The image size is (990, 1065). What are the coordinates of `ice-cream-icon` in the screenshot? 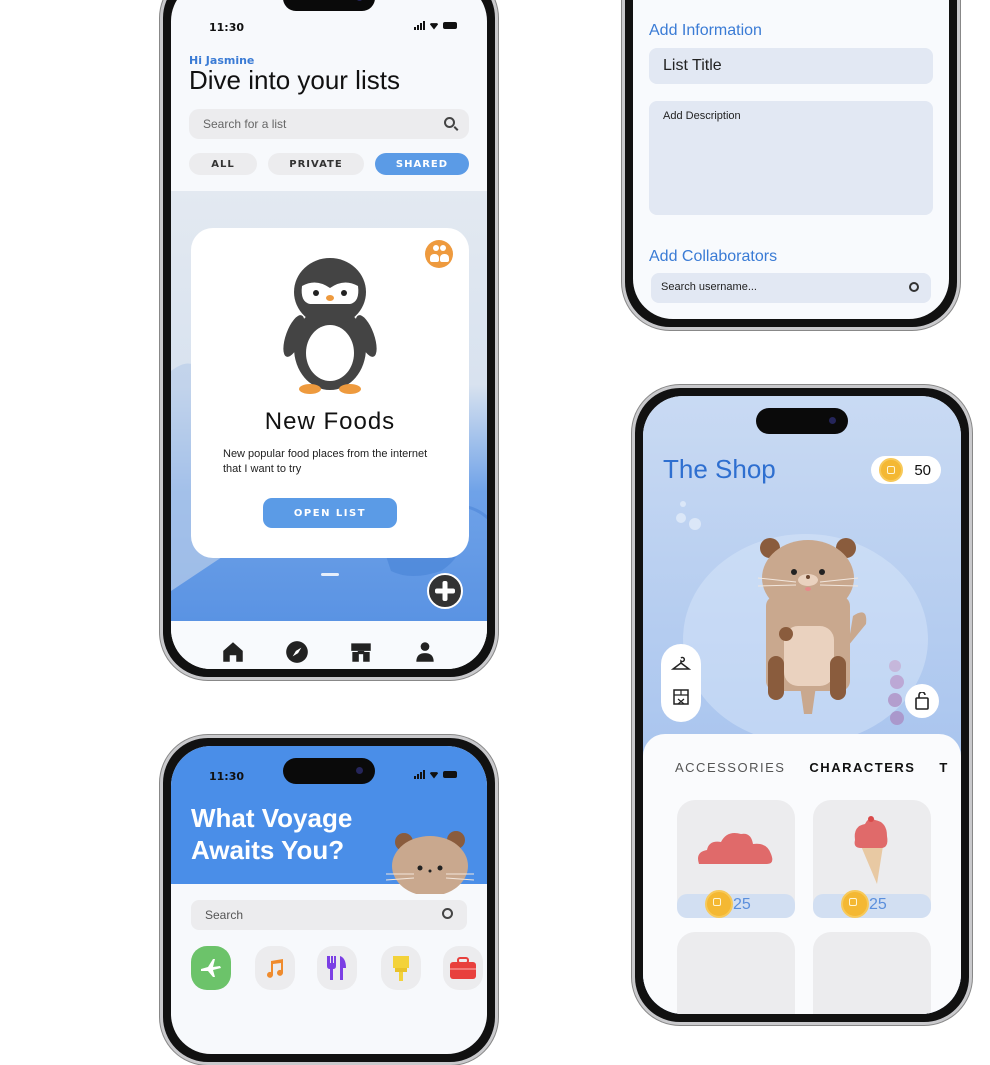 It's located at (871, 850).